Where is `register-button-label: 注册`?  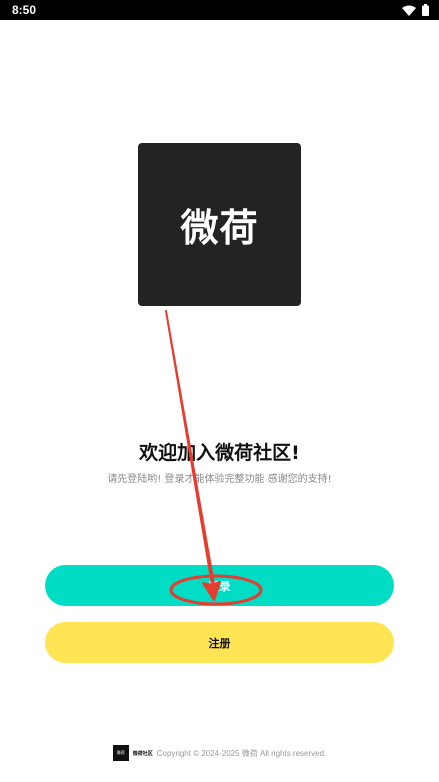 register-button-label: 注册 is located at coordinates (219, 643).